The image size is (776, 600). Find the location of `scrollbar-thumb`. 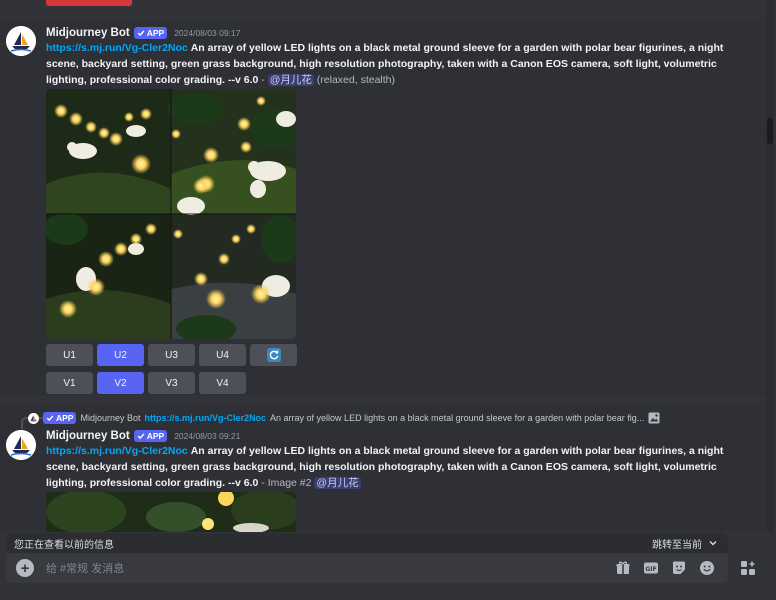

scrollbar-thumb is located at coordinates (770, 131).